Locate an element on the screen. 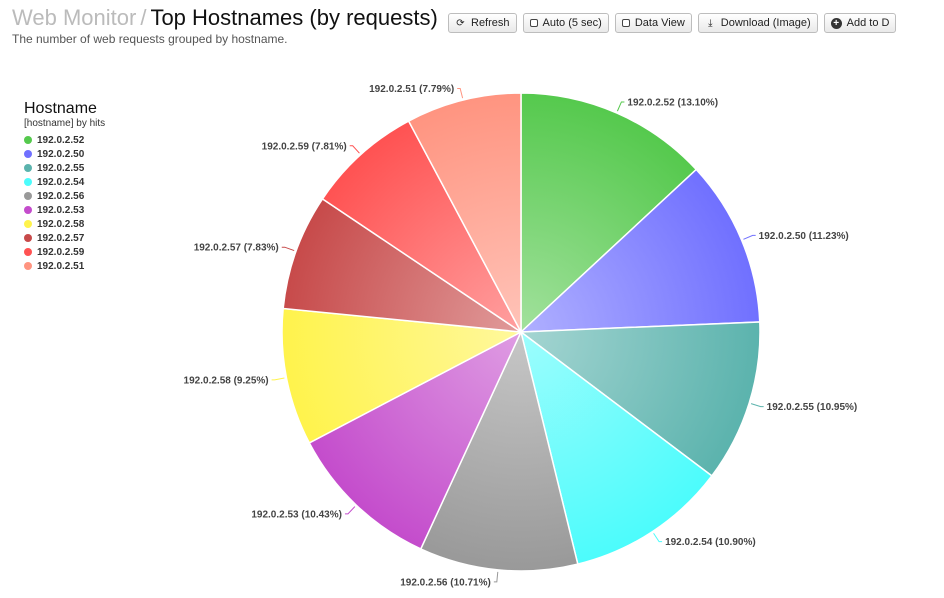 This screenshot has height=598, width=944. slice-label-192.0.2.58: 192.0.2.58 (9.25%) is located at coordinates (226, 380).